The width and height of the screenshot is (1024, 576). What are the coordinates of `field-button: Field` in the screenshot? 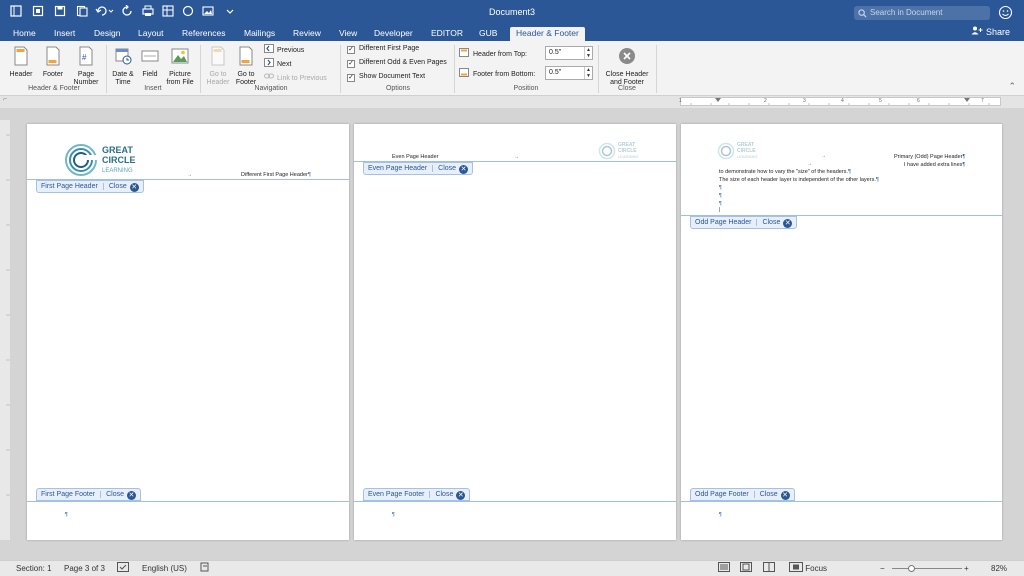 It's located at (150, 62).